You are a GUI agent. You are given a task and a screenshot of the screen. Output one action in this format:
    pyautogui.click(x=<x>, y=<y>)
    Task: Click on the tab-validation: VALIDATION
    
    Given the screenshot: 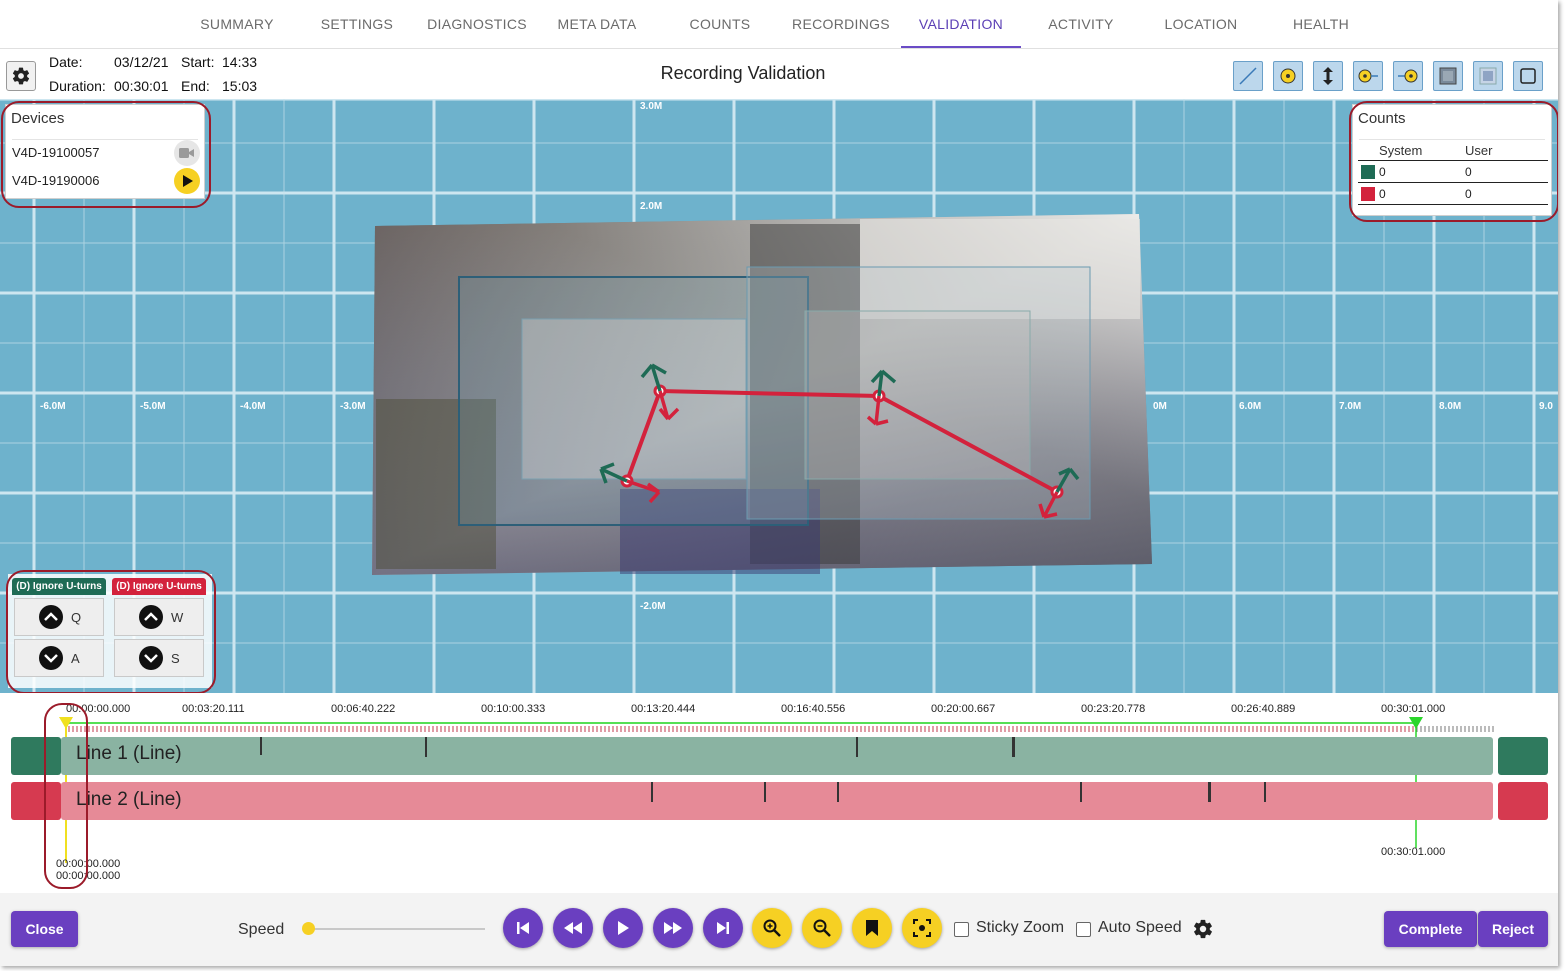 What is the action you would take?
    pyautogui.click(x=961, y=24)
    